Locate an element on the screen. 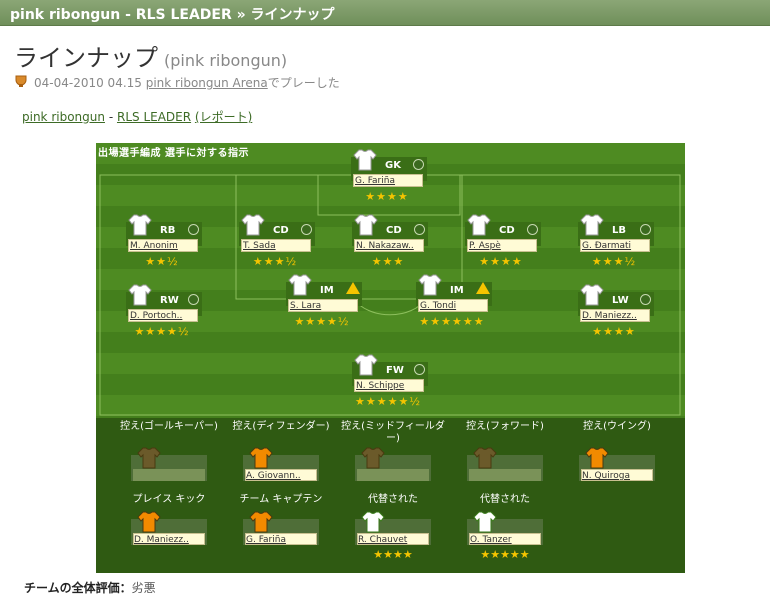  page-title-text: ラインナップ is located at coordinates (86, 58).